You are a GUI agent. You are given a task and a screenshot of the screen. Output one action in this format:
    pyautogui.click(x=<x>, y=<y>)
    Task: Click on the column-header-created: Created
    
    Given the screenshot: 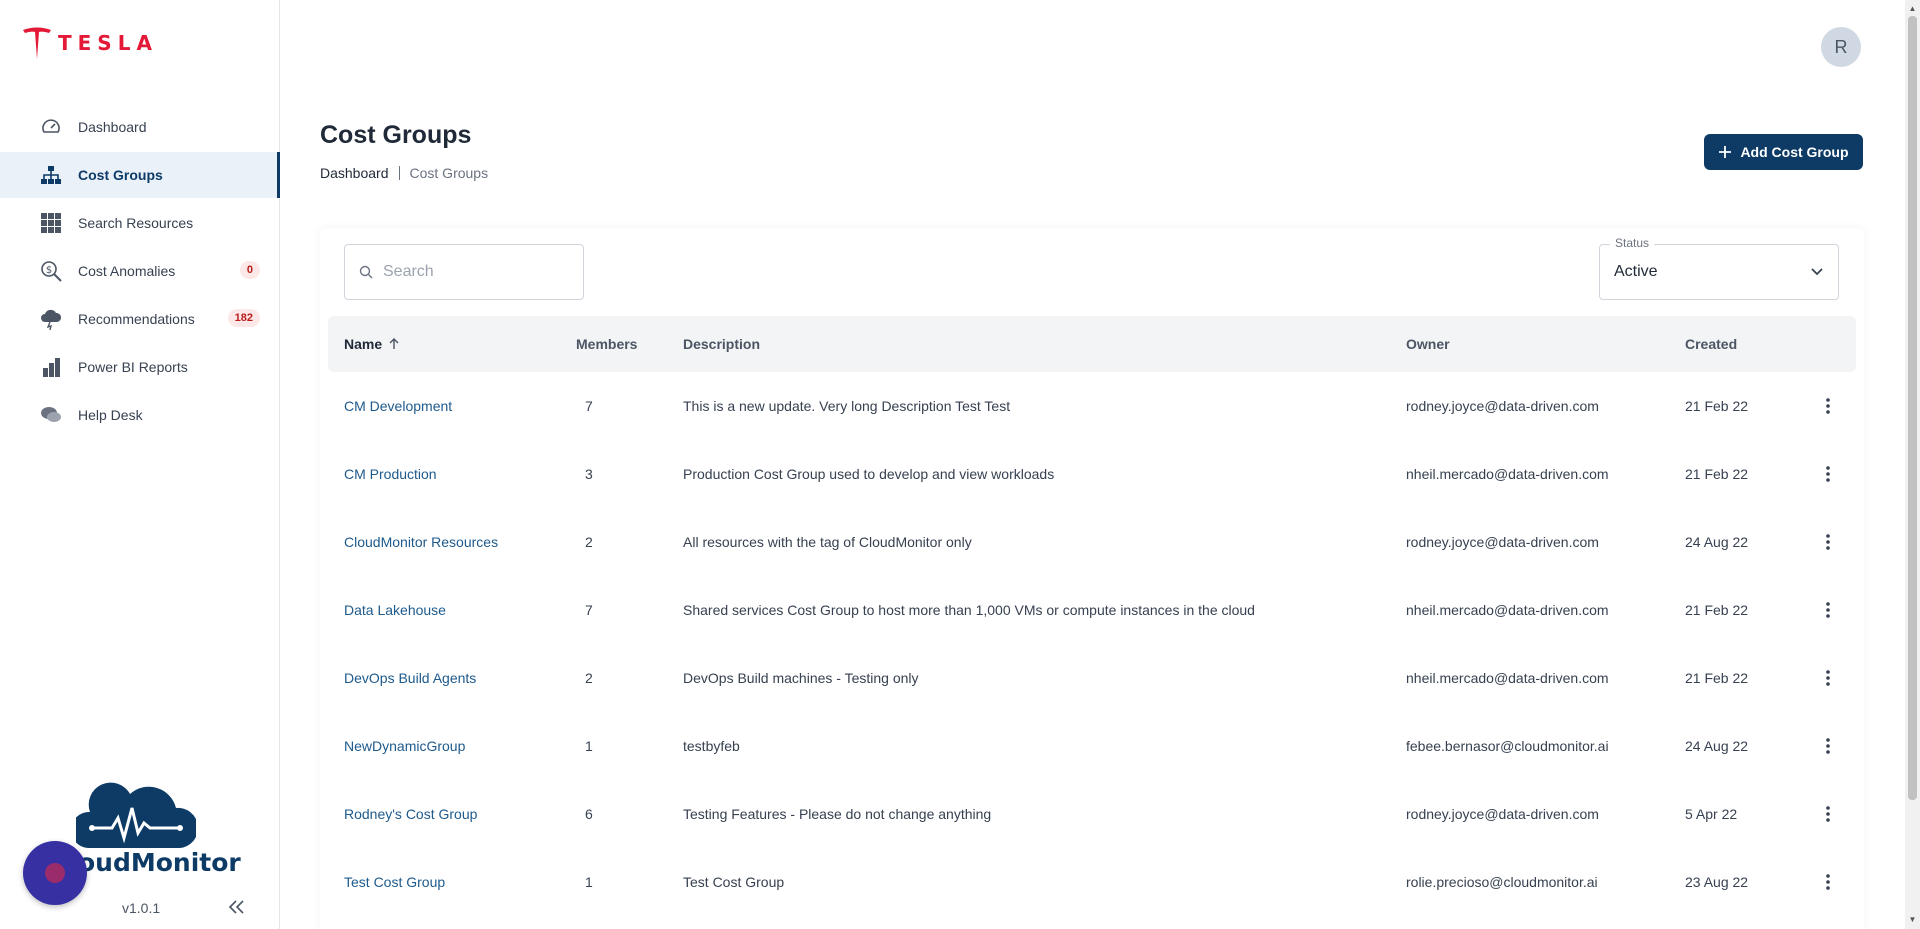 What is the action you would take?
    pyautogui.click(x=1711, y=344)
    